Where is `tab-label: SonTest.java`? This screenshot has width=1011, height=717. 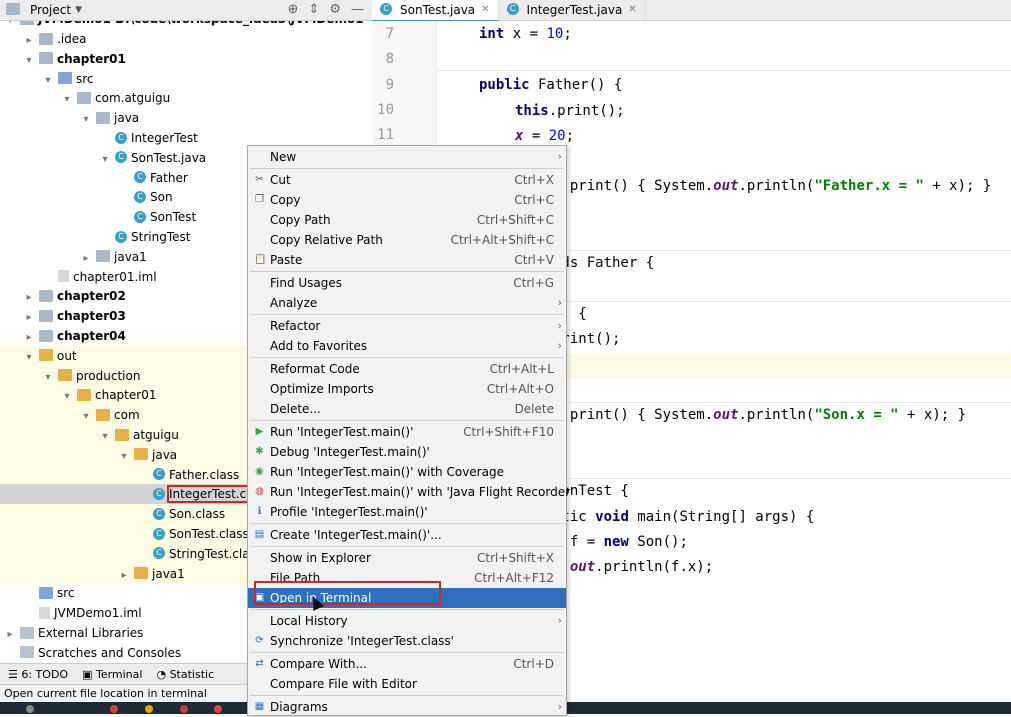 tab-label: SonTest.java is located at coordinates (438, 10).